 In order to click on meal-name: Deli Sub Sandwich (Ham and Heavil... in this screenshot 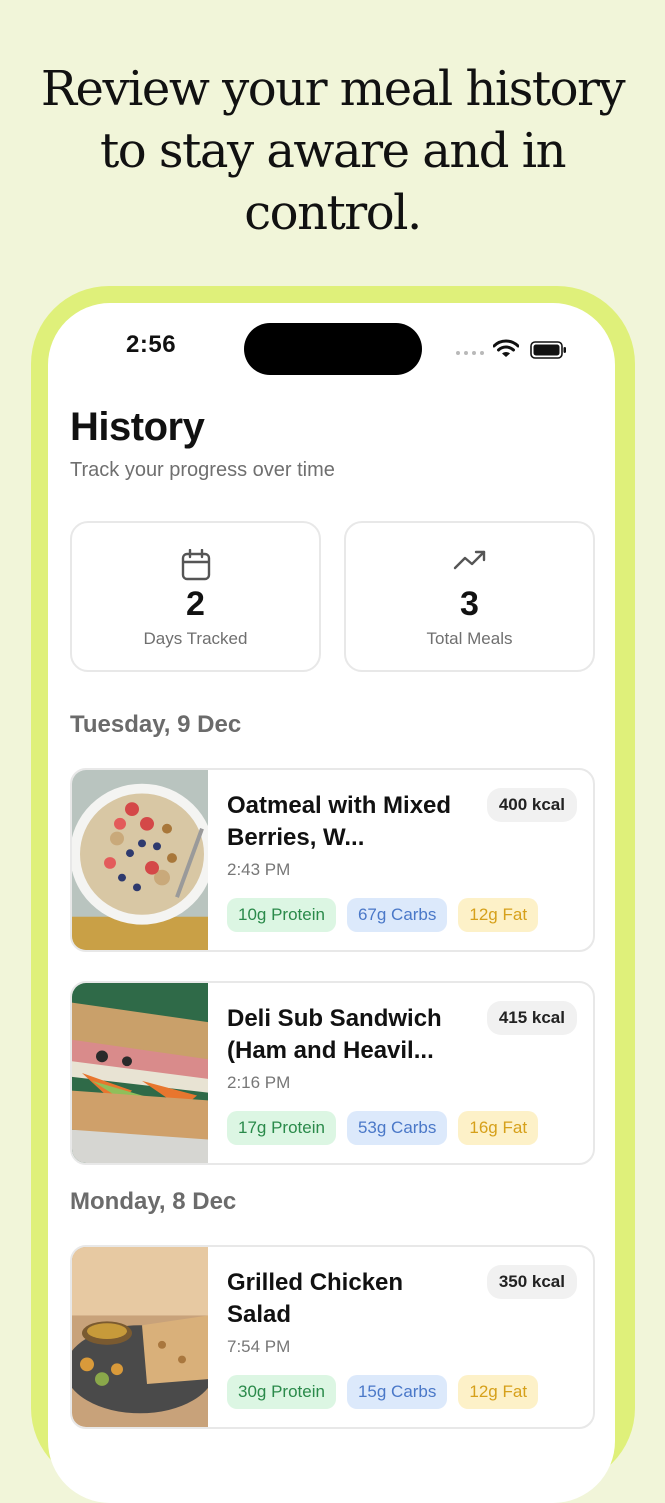, I will do `click(334, 1034)`.